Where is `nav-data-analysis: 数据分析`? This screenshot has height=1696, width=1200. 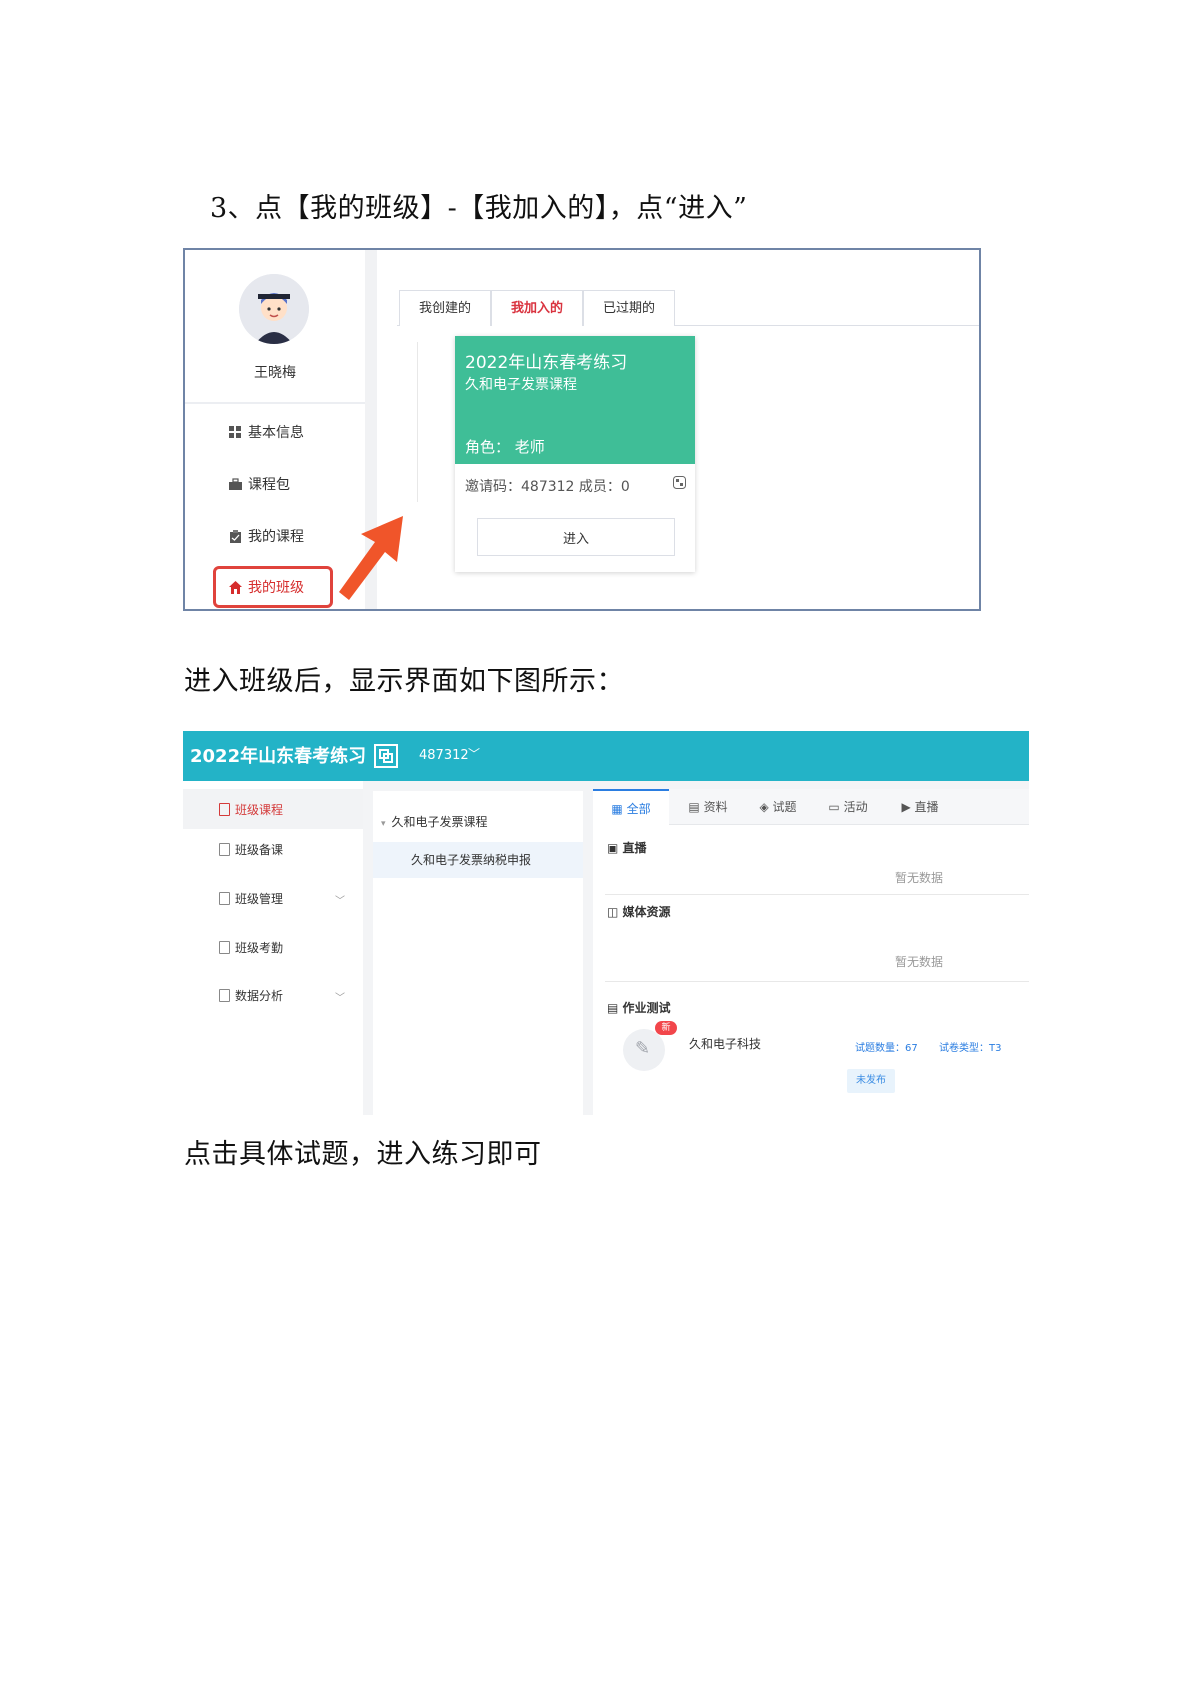
nav-data-analysis: 数据分析 is located at coordinates (251, 995).